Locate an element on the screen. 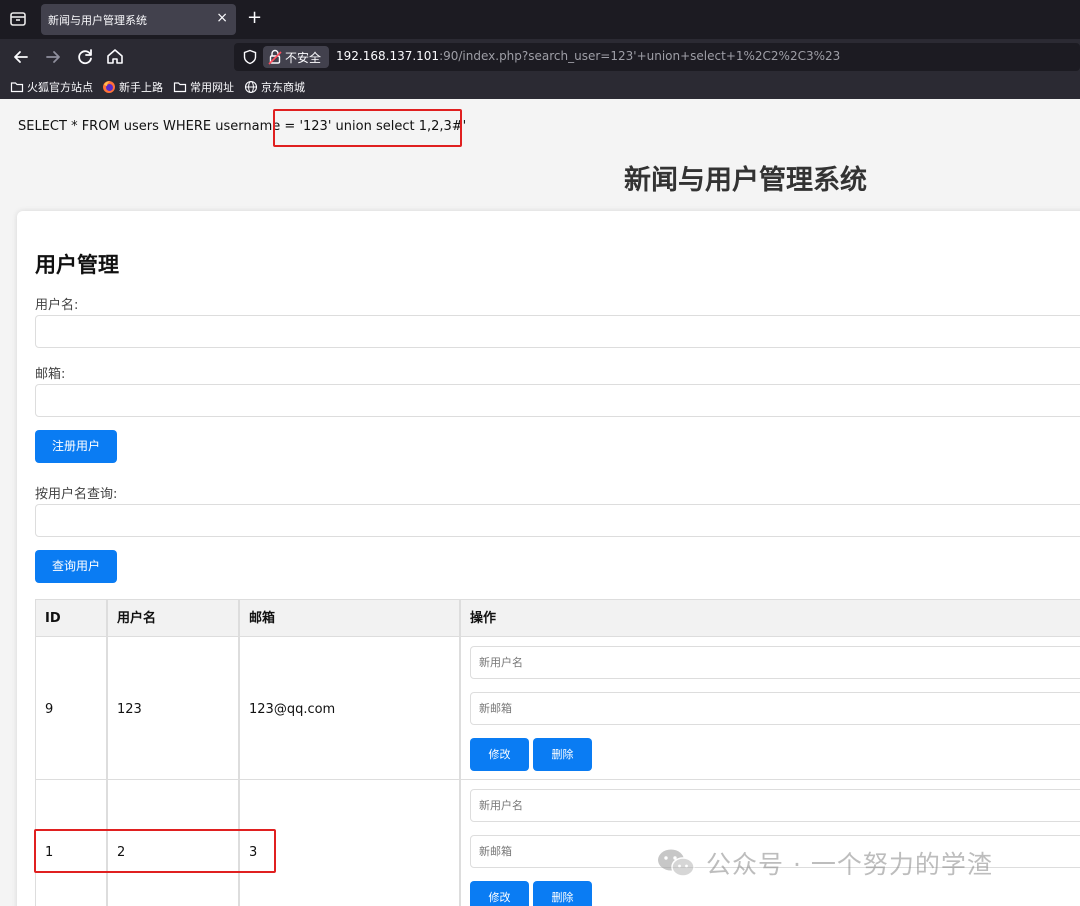 The height and width of the screenshot is (906, 1080). bookmark-item: 新手上路 is located at coordinates (132, 87).